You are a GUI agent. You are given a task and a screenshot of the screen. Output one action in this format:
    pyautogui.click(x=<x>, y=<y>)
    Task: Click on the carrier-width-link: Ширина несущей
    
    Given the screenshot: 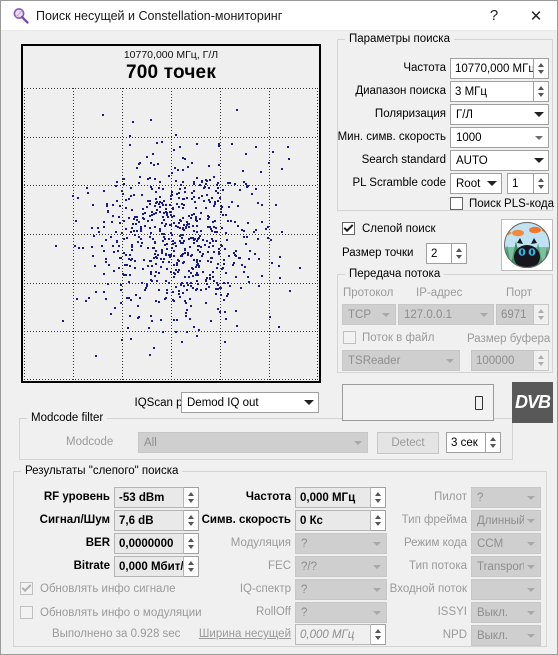 What is the action you would take?
    pyautogui.click(x=237, y=634)
    